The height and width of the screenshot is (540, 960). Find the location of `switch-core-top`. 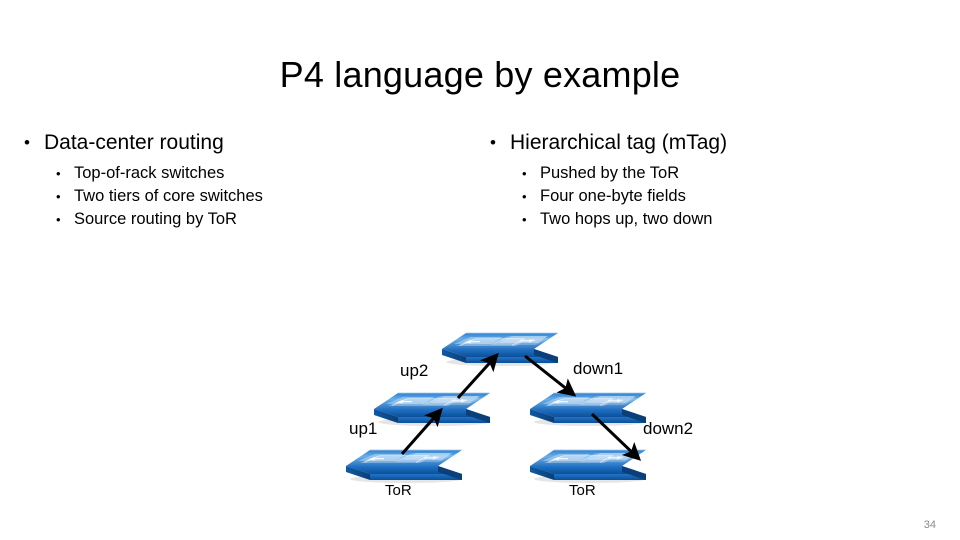

switch-core-top is located at coordinates (500, 349).